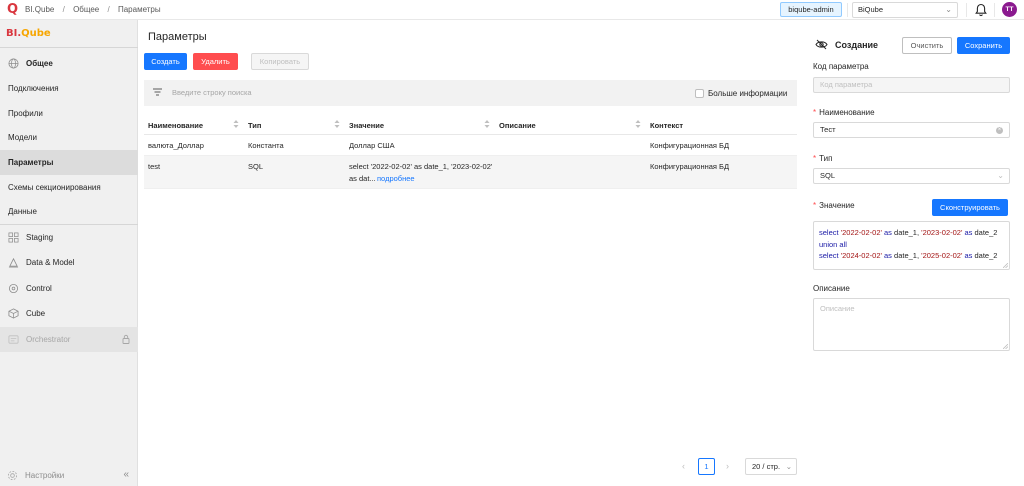 The width and height of the screenshot is (1024, 486). I want to click on sql-string: '2024-02-02', so click(861, 255).